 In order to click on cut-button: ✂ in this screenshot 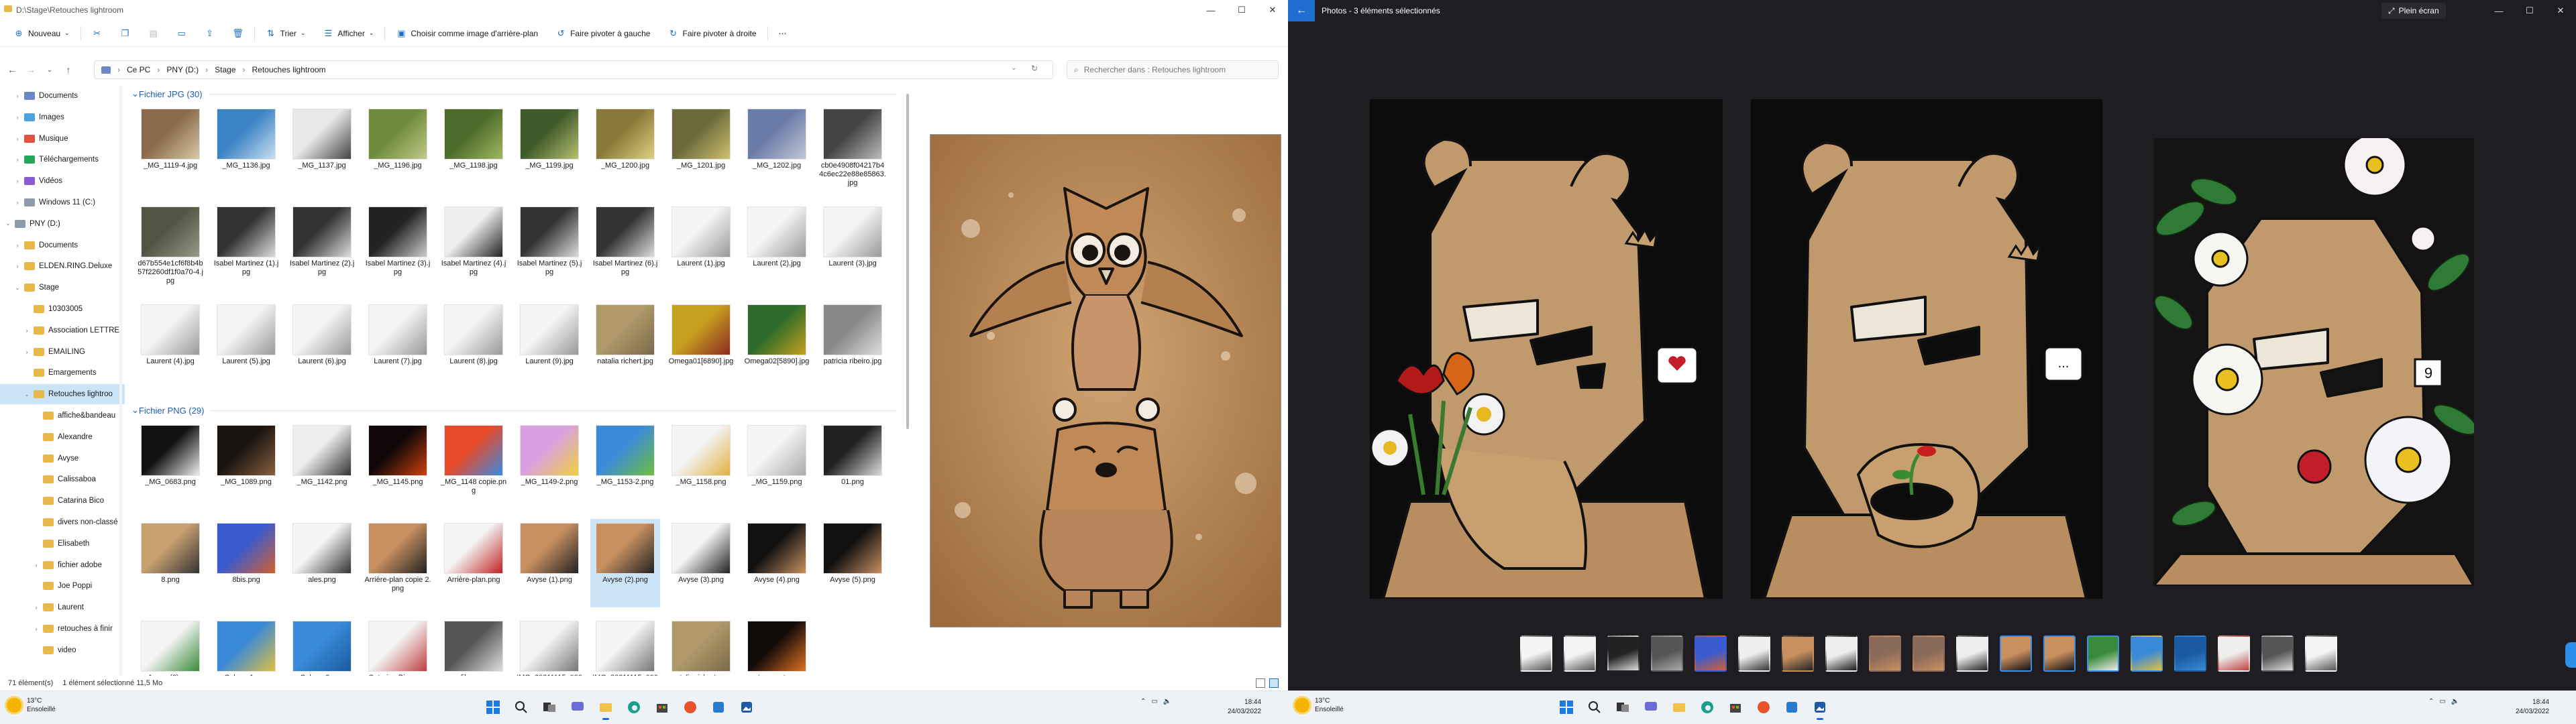, I will do `click(97, 33)`.